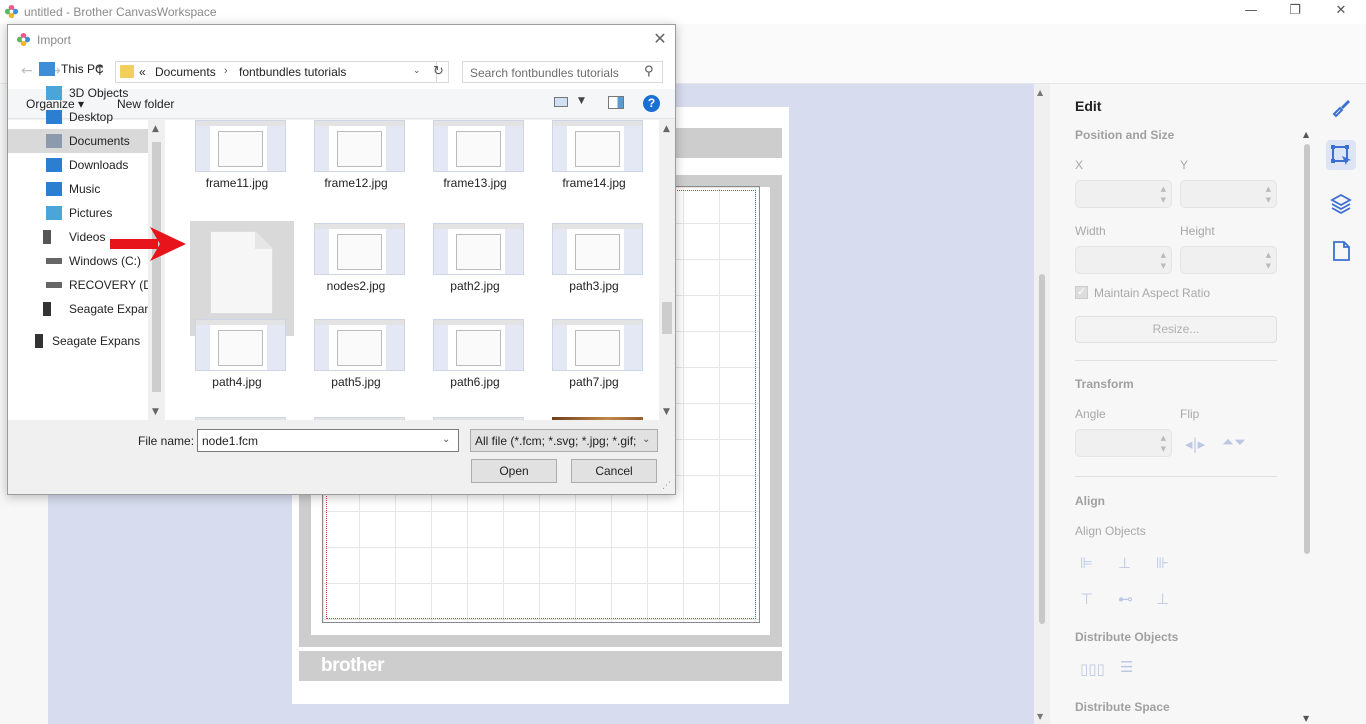  Describe the element at coordinates (666, 486) in the screenshot. I see `resize-grip-icon: ⋰` at that location.